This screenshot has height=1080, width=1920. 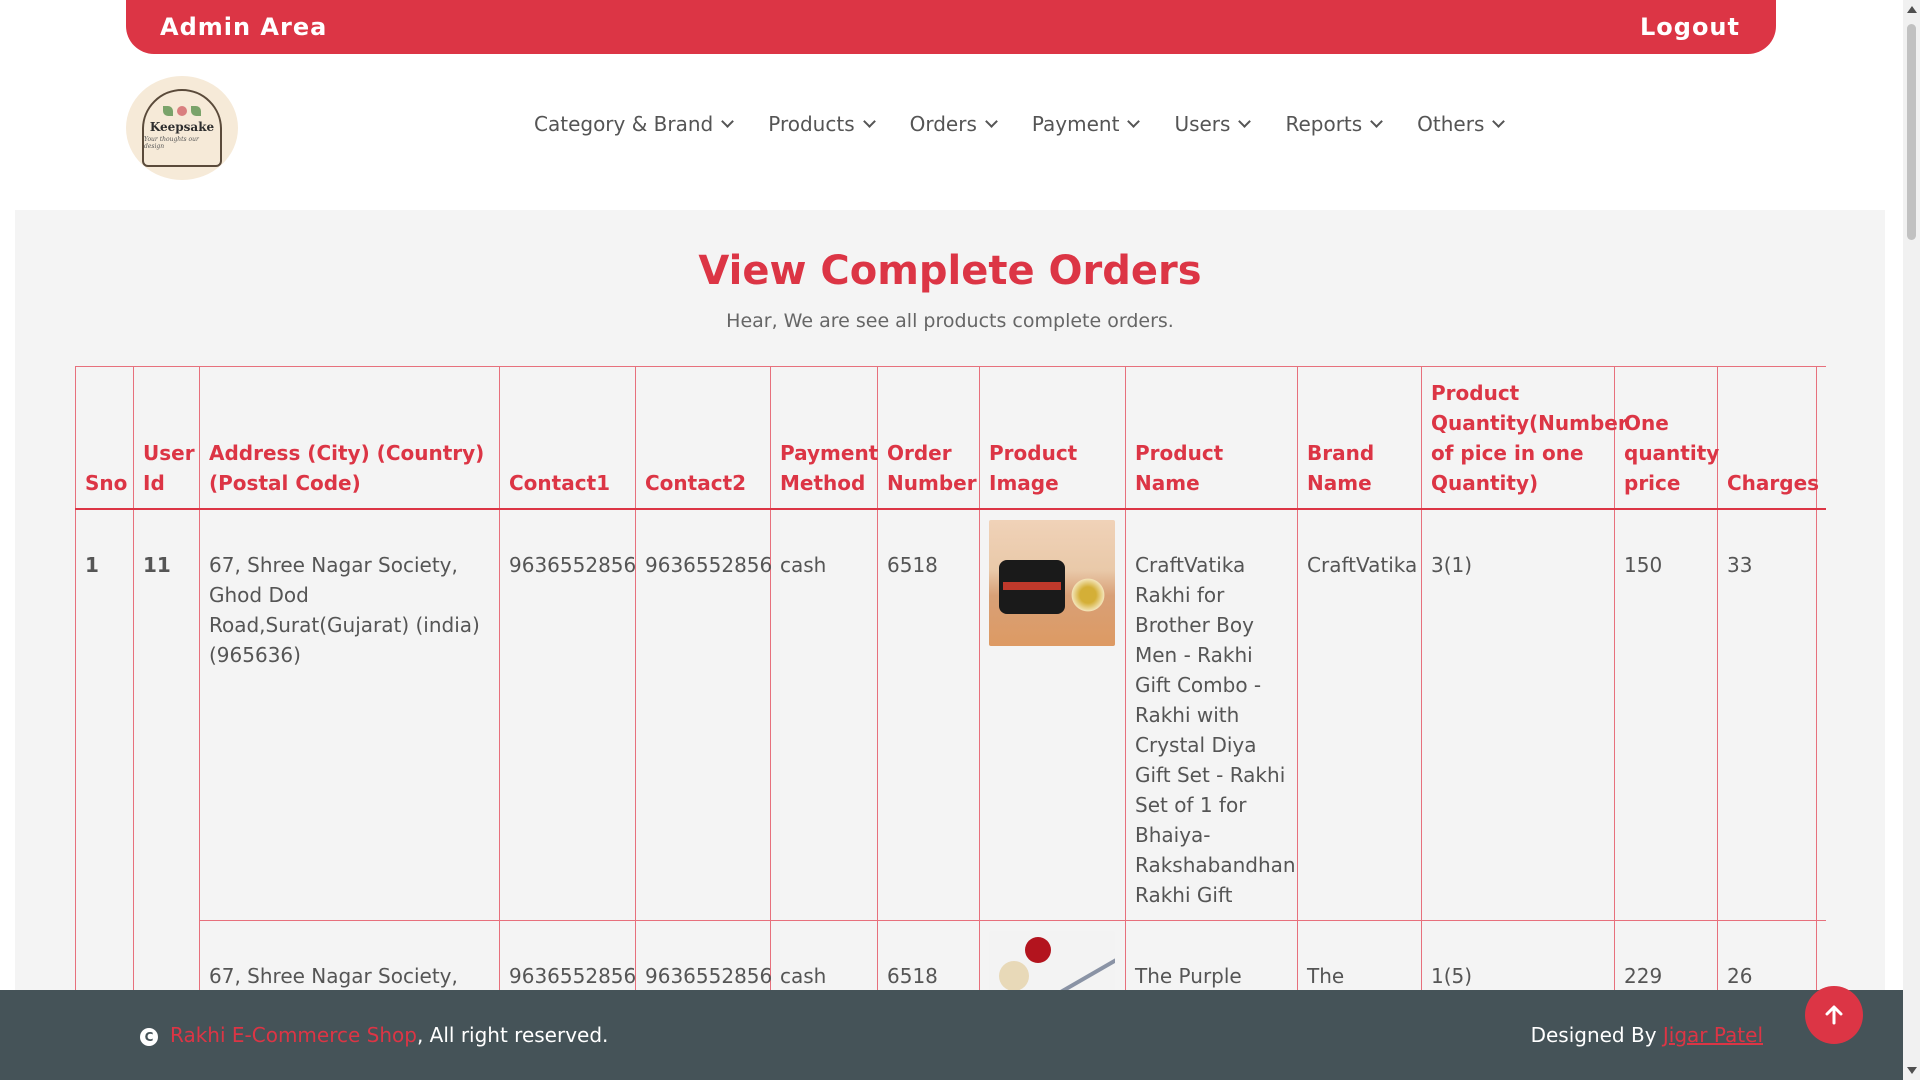 I want to click on column-header-address: Address (City) (Country) (Postal Code), so click(x=349, y=438).